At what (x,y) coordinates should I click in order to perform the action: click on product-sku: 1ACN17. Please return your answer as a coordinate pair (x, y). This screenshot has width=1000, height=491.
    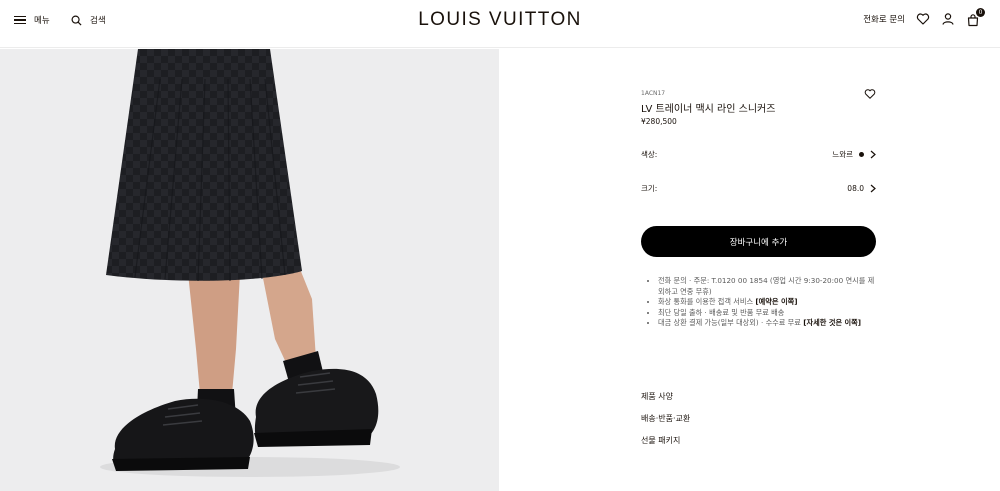
    Looking at the image, I should click on (653, 93).